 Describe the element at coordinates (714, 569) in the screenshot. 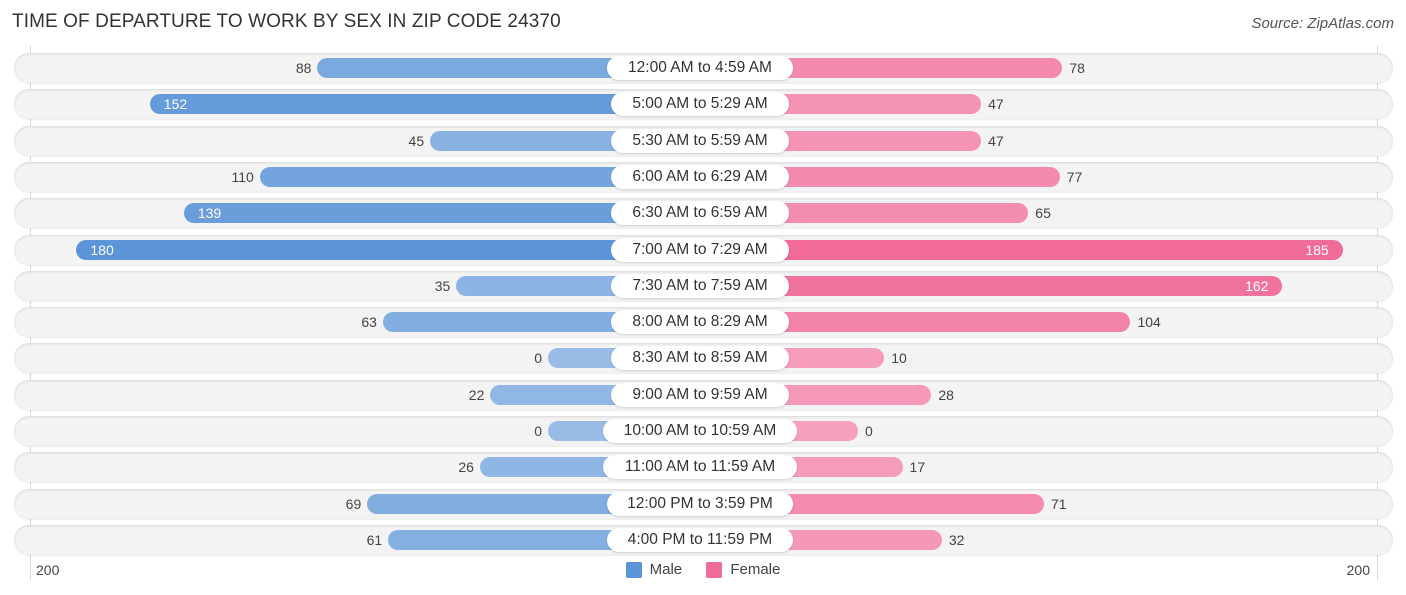

I see `female-swatch-icon` at that location.